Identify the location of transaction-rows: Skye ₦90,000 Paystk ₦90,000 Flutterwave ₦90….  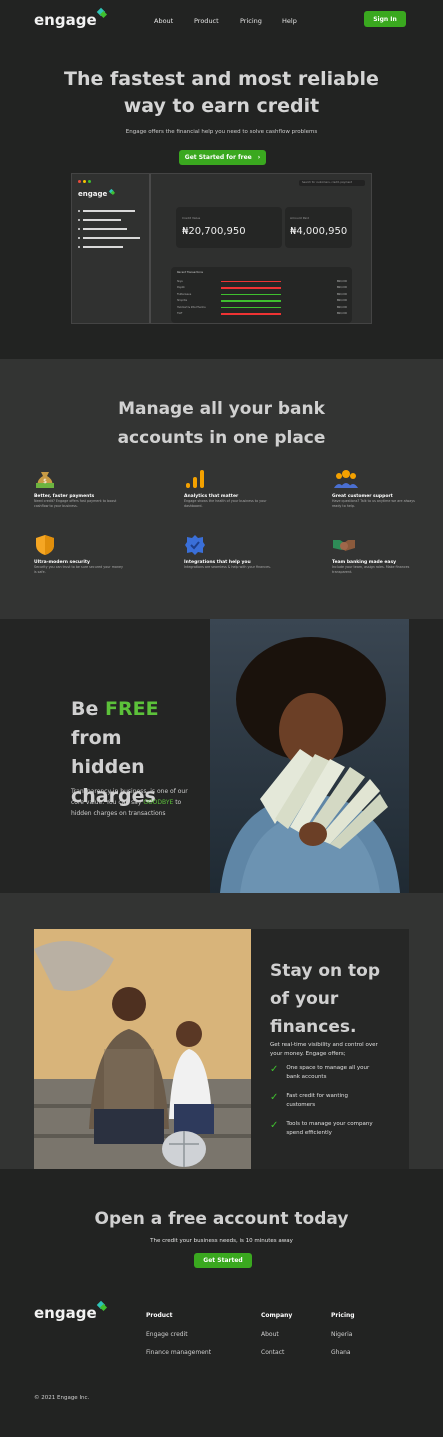
(262, 297).